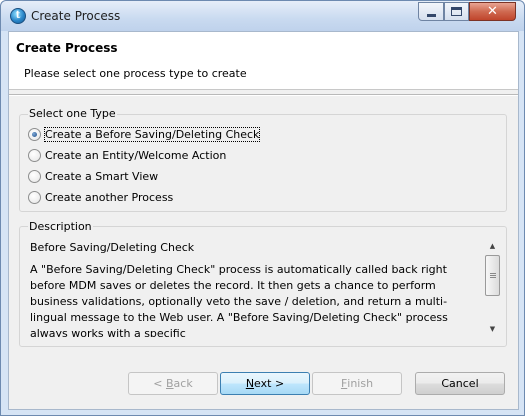  I want to click on minimize-button, so click(431, 11).